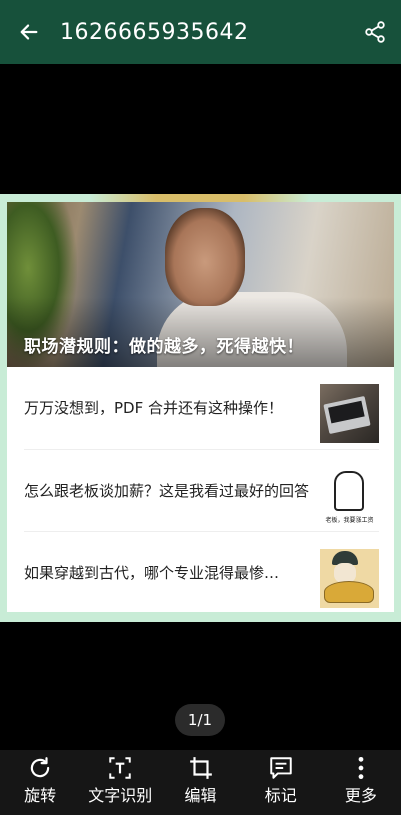  I want to click on arrow-left-icon, so click(29, 32).